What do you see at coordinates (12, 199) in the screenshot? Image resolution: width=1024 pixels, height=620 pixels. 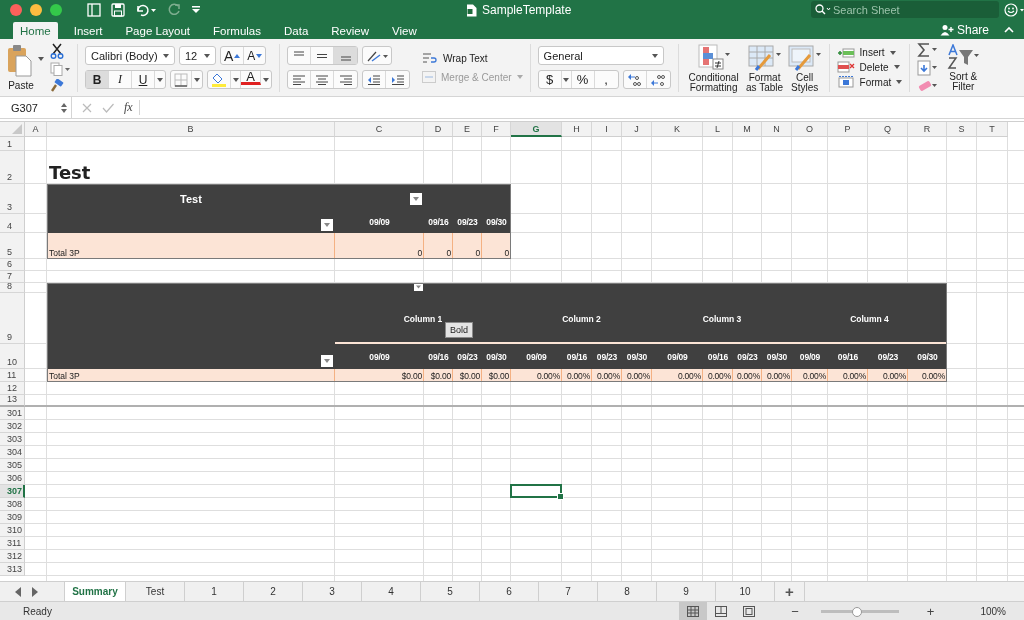 I see `row-header: 3` at bounding box center [12, 199].